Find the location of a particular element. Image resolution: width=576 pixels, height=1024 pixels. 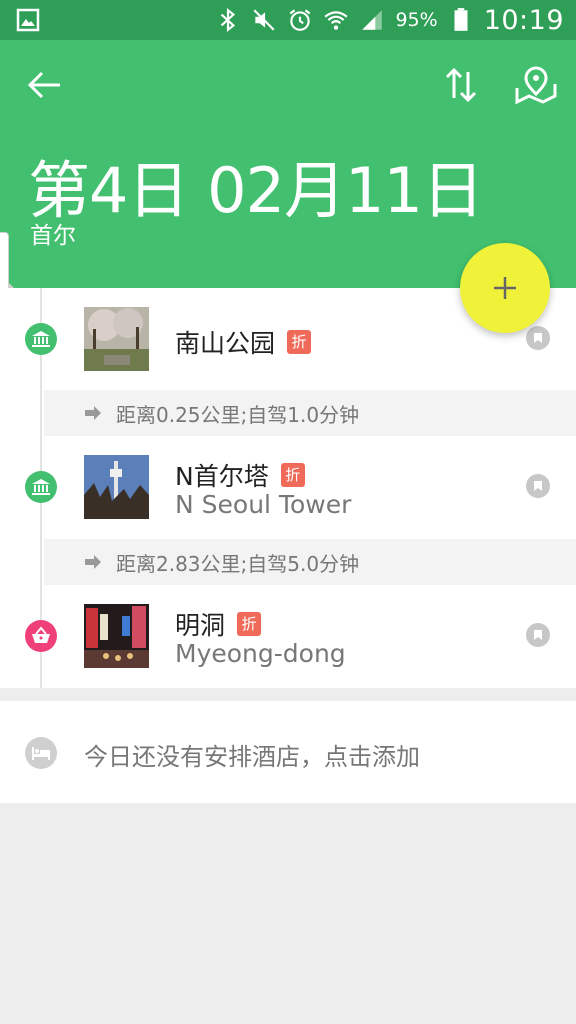

bed-icon is located at coordinates (41, 753).